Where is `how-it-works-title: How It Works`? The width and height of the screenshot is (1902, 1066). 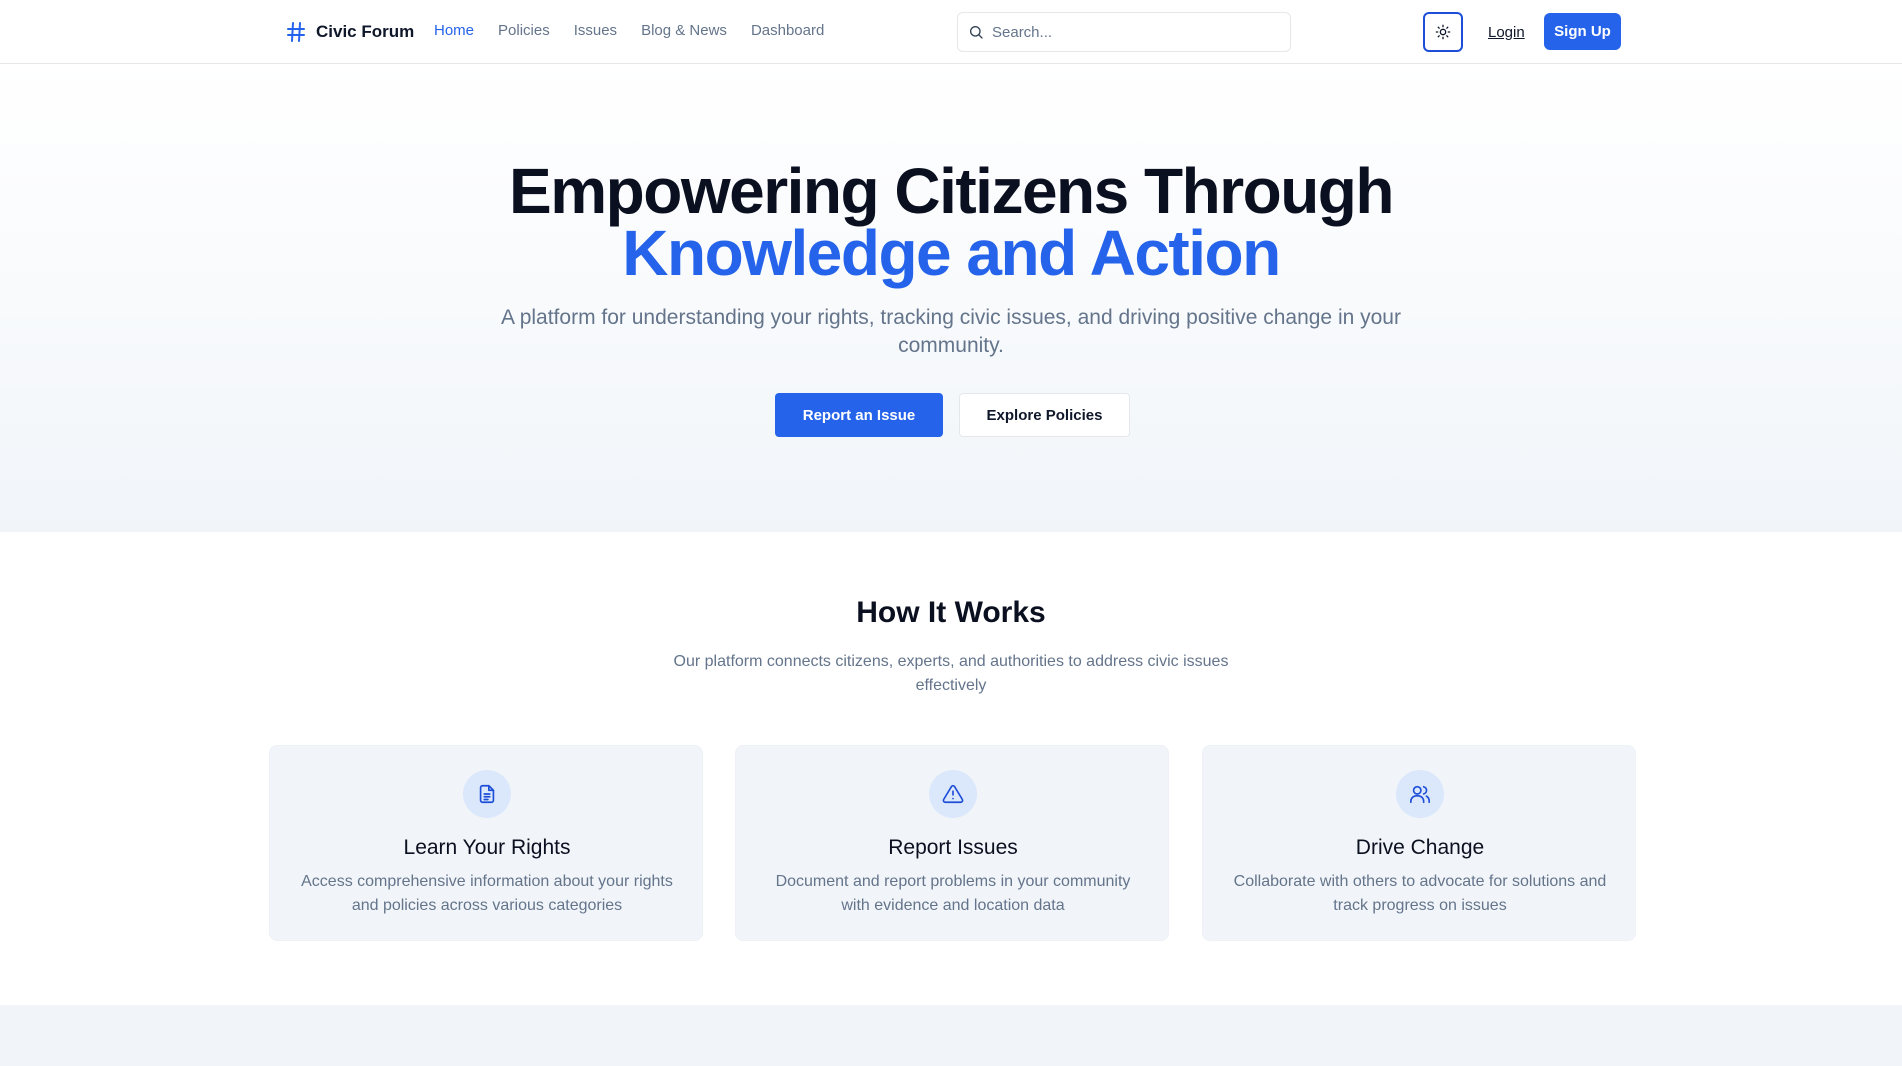
how-it-works-title: How It Works is located at coordinates (951, 612).